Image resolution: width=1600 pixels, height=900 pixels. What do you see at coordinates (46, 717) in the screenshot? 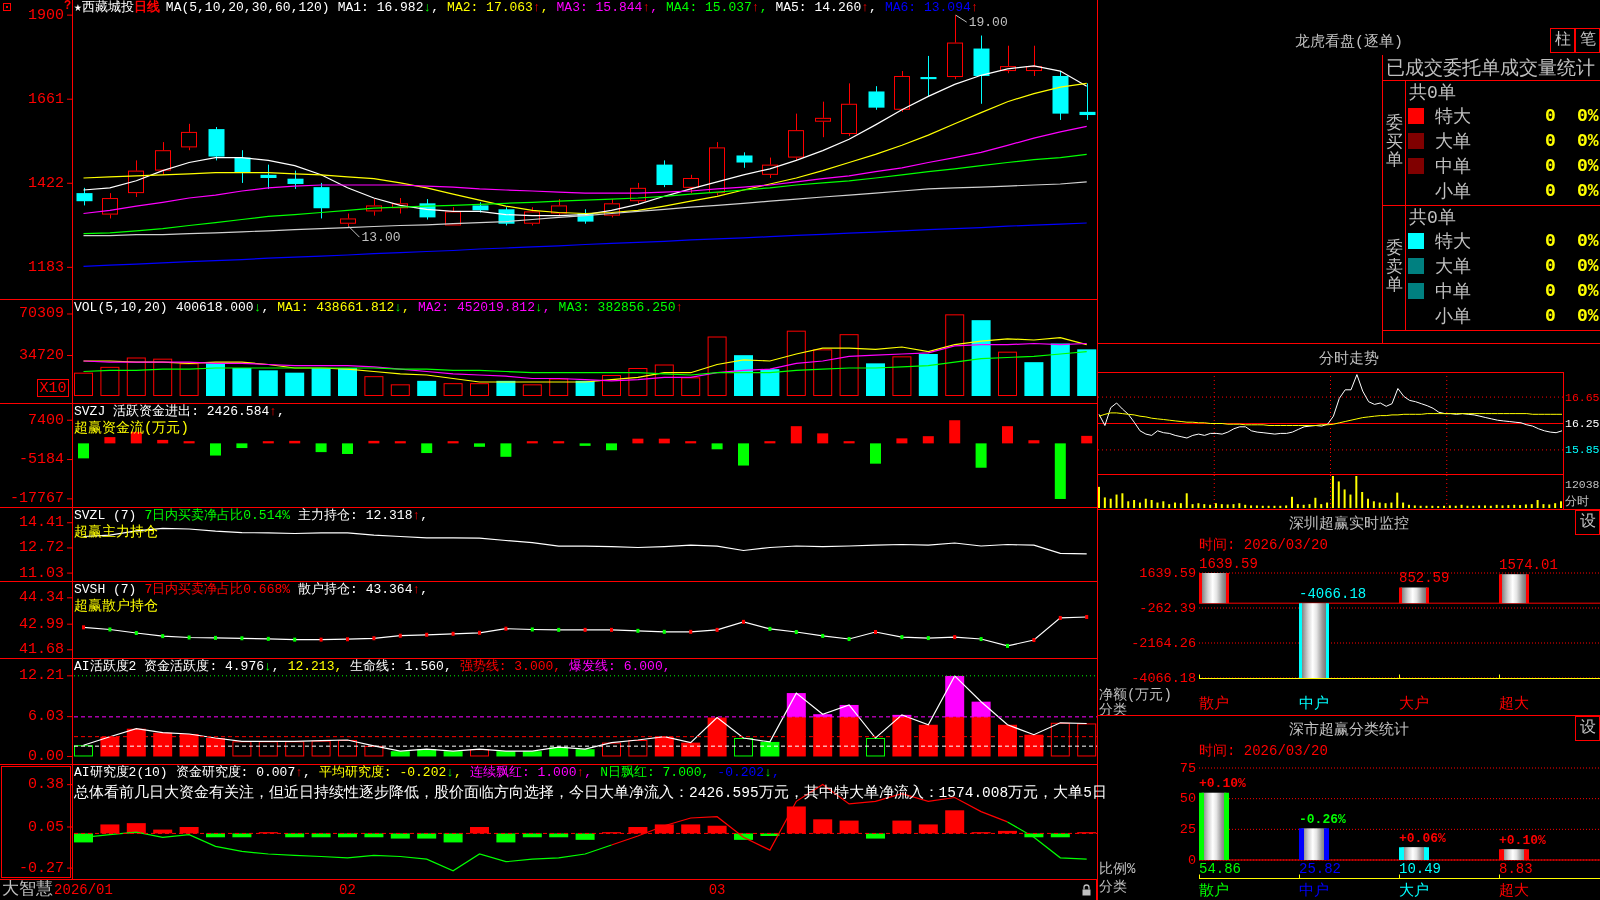
I see `axis-label: 6.03` at bounding box center [46, 717].